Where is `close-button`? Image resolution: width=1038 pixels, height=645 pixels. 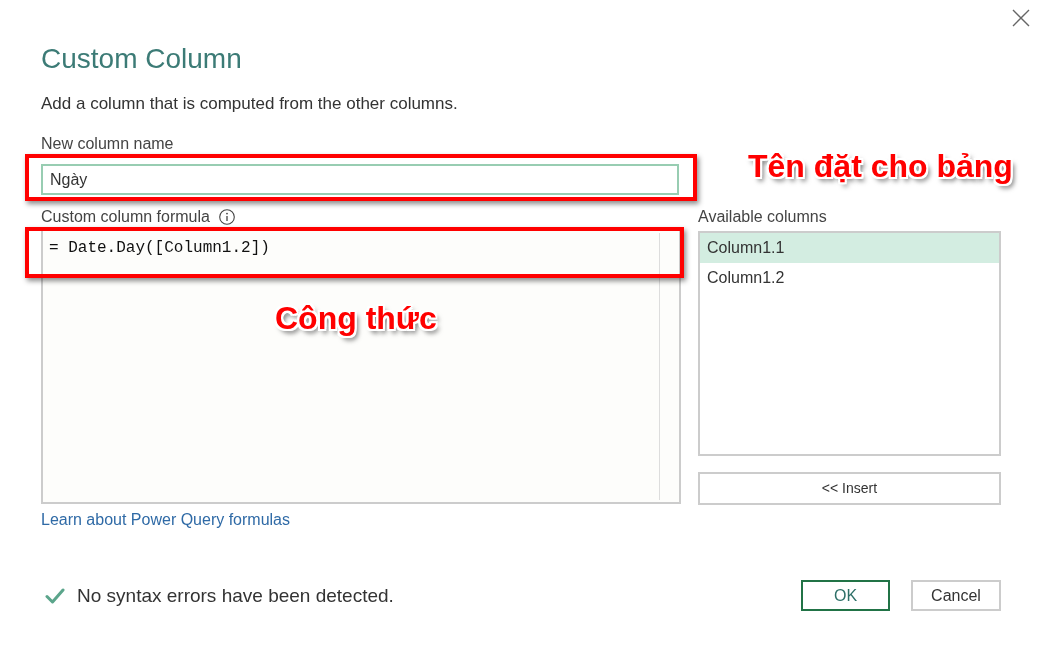
close-button is located at coordinates (1021, 18).